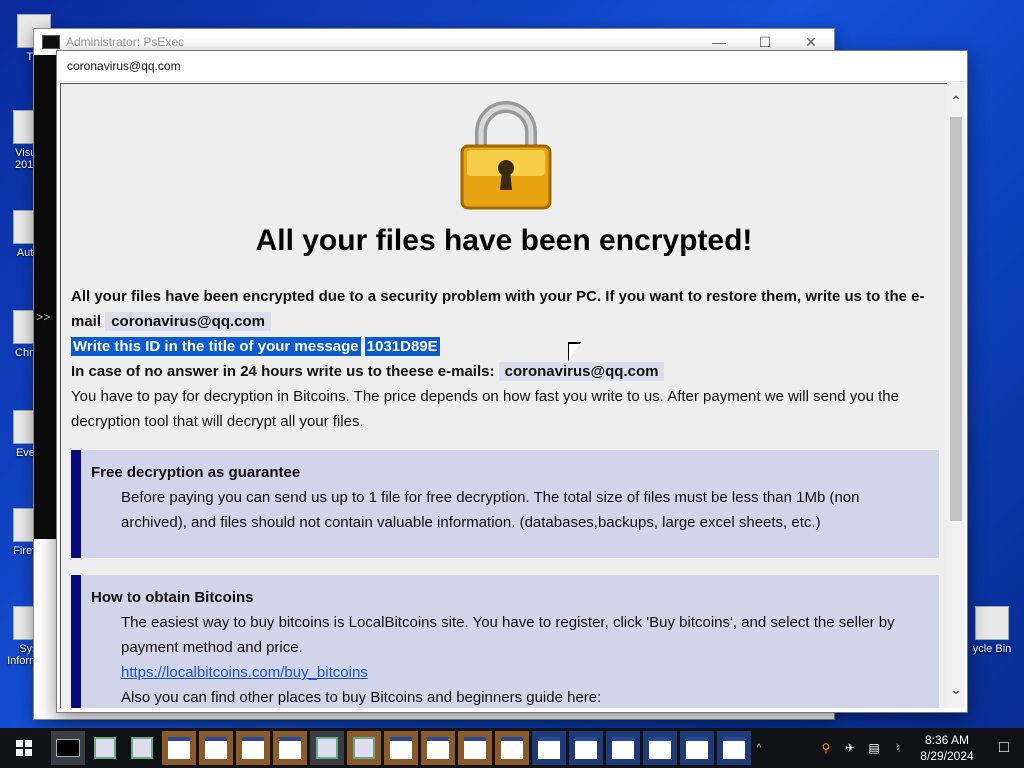 The height and width of the screenshot is (768, 1024). What do you see at coordinates (898, 748) in the screenshot?
I see `volume-muted-icon: ♮` at bounding box center [898, 748].